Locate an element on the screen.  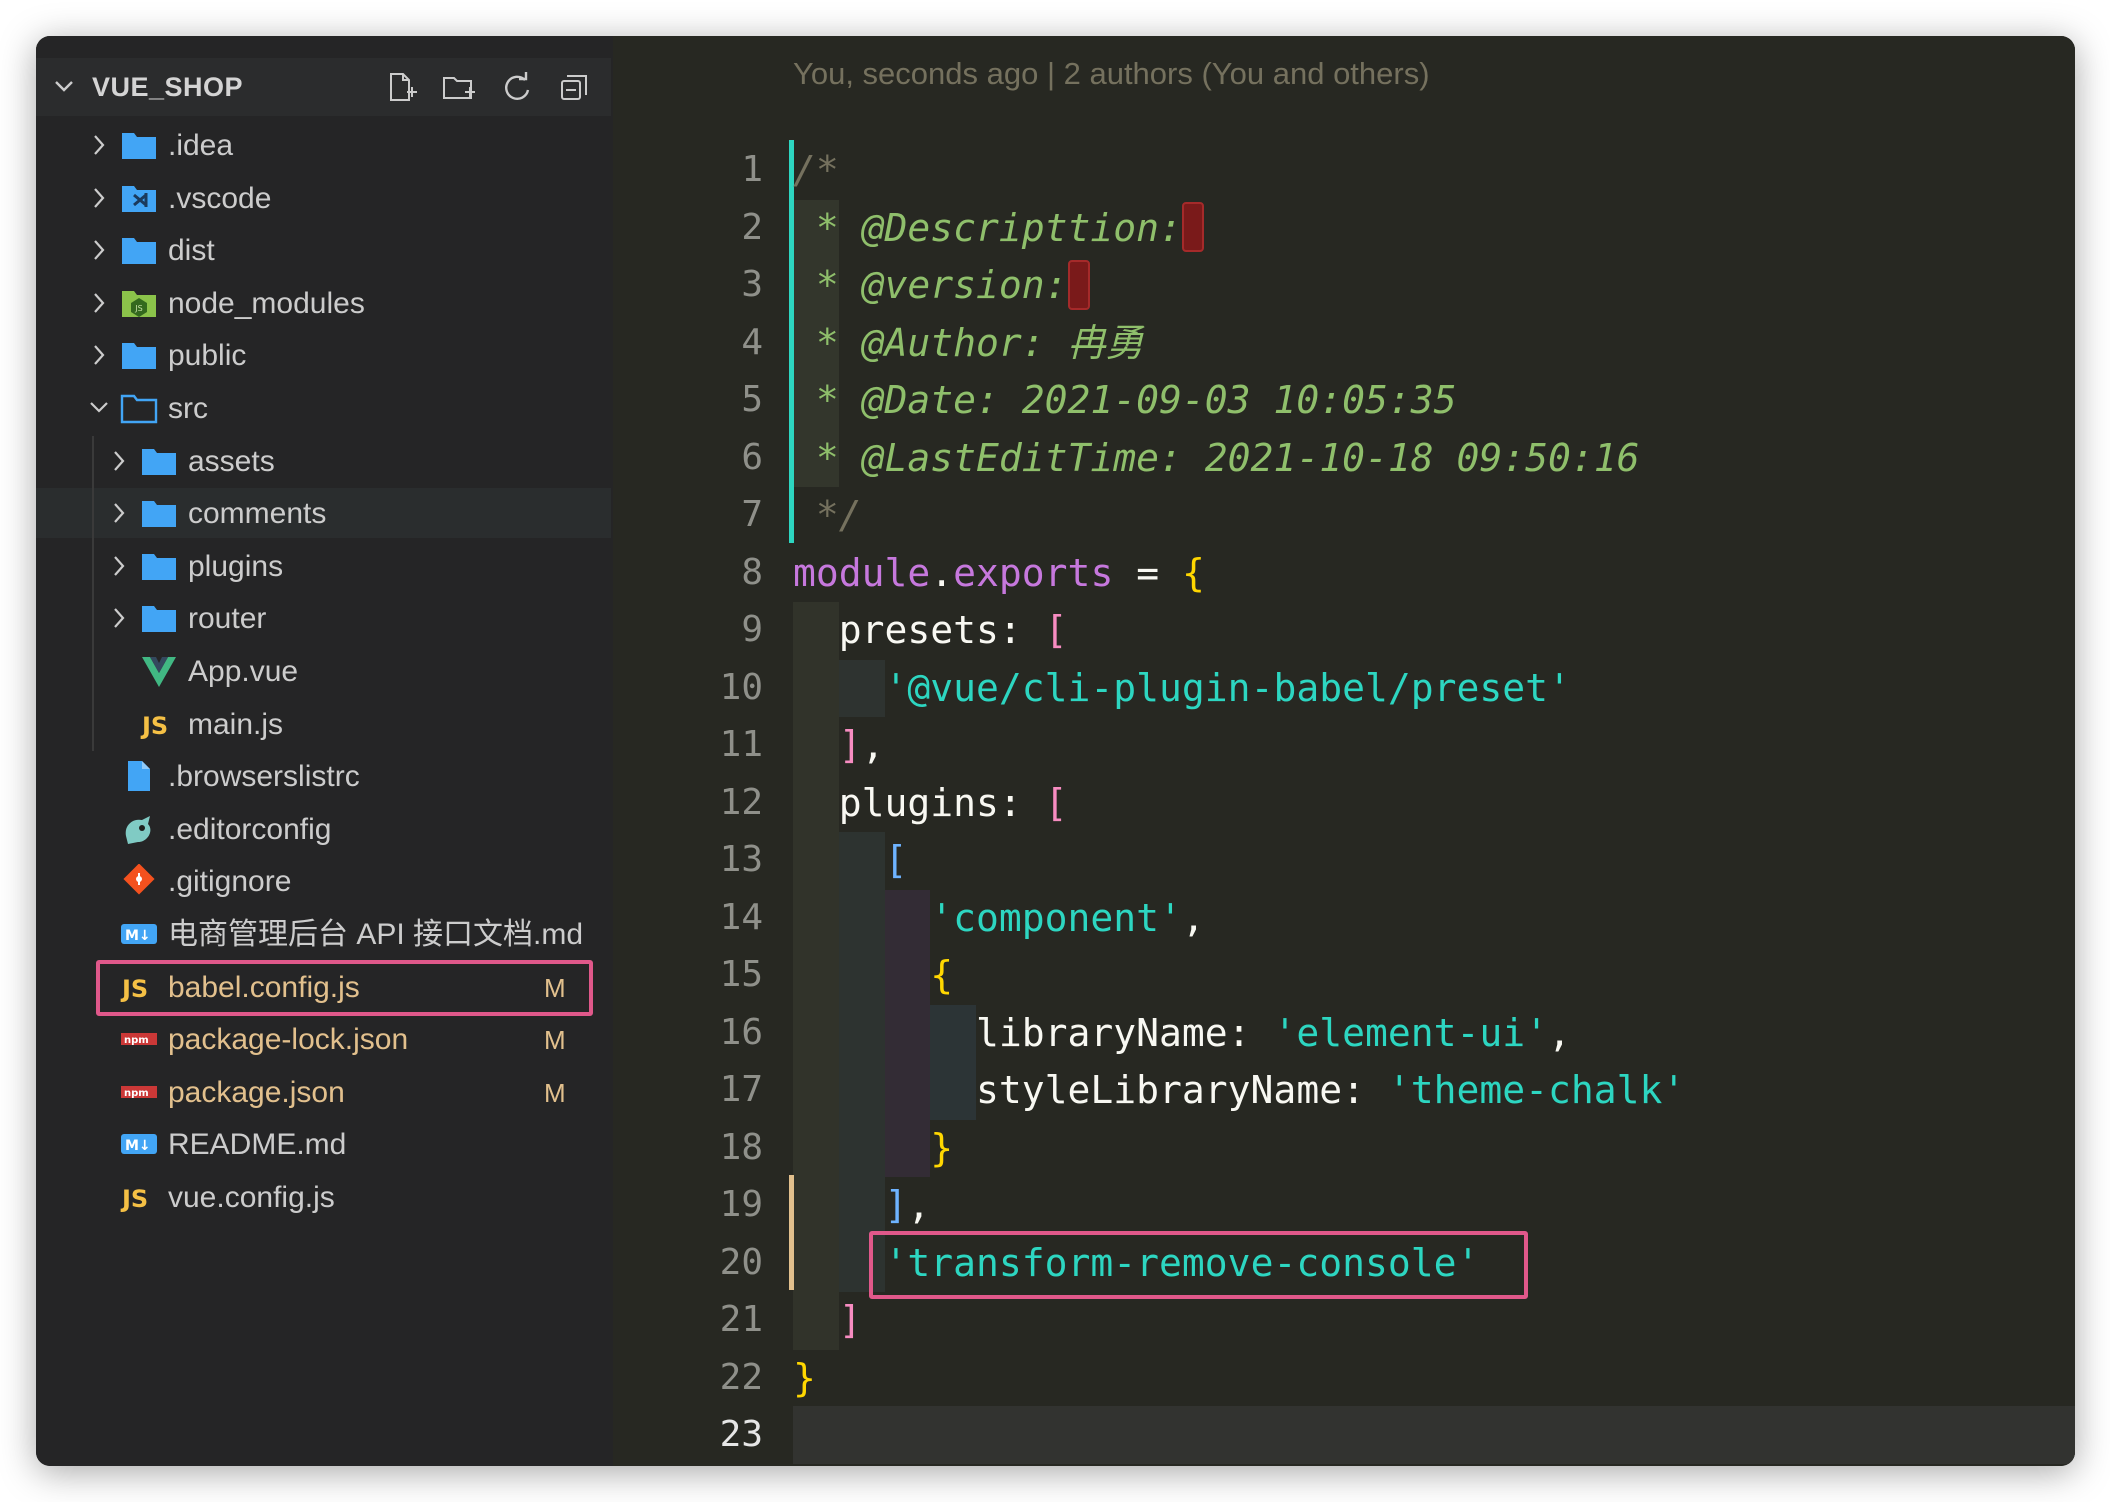
refresh-icon is located at coordinates (517, 88).